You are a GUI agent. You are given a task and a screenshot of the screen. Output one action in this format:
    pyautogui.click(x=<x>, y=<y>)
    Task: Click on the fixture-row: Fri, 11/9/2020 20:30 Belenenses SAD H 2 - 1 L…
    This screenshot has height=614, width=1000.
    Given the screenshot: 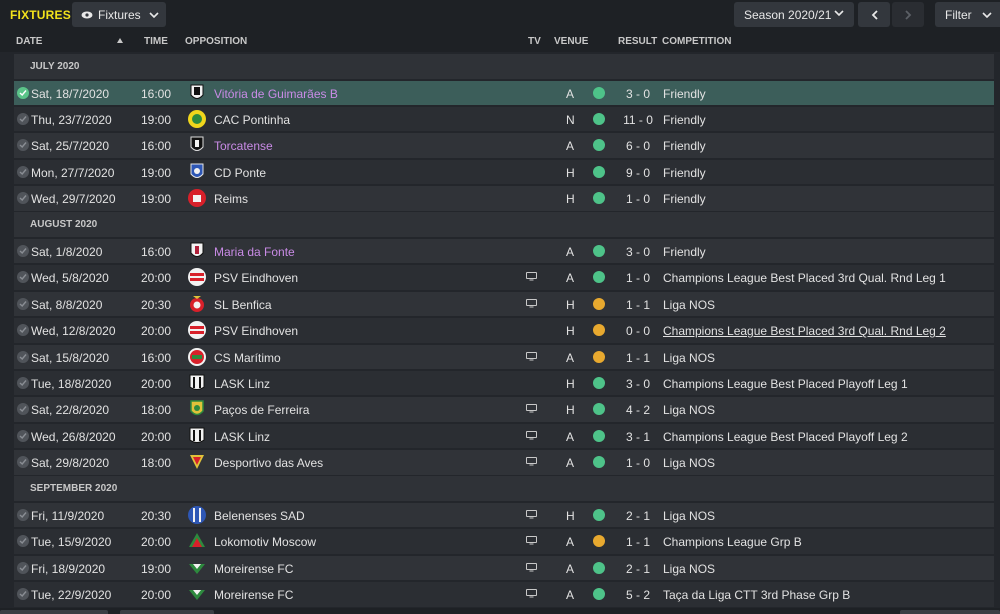 What is the action you would take?
    pyautogui.click(x=504, y=515)
    